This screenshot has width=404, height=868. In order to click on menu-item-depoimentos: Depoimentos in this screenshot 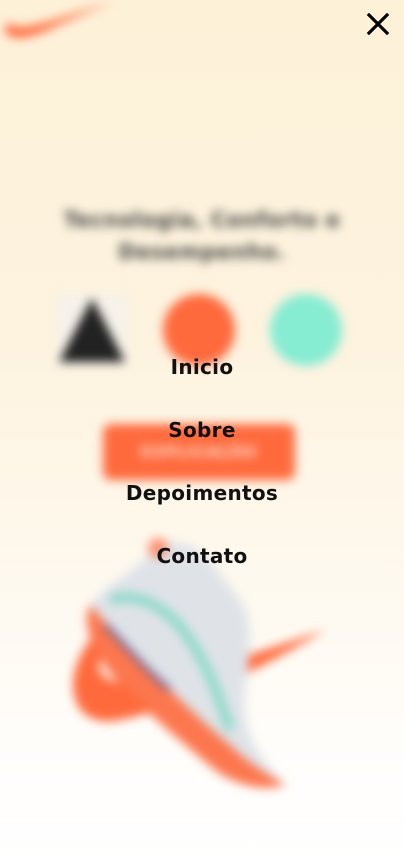, I will do `click(202, 503)`.